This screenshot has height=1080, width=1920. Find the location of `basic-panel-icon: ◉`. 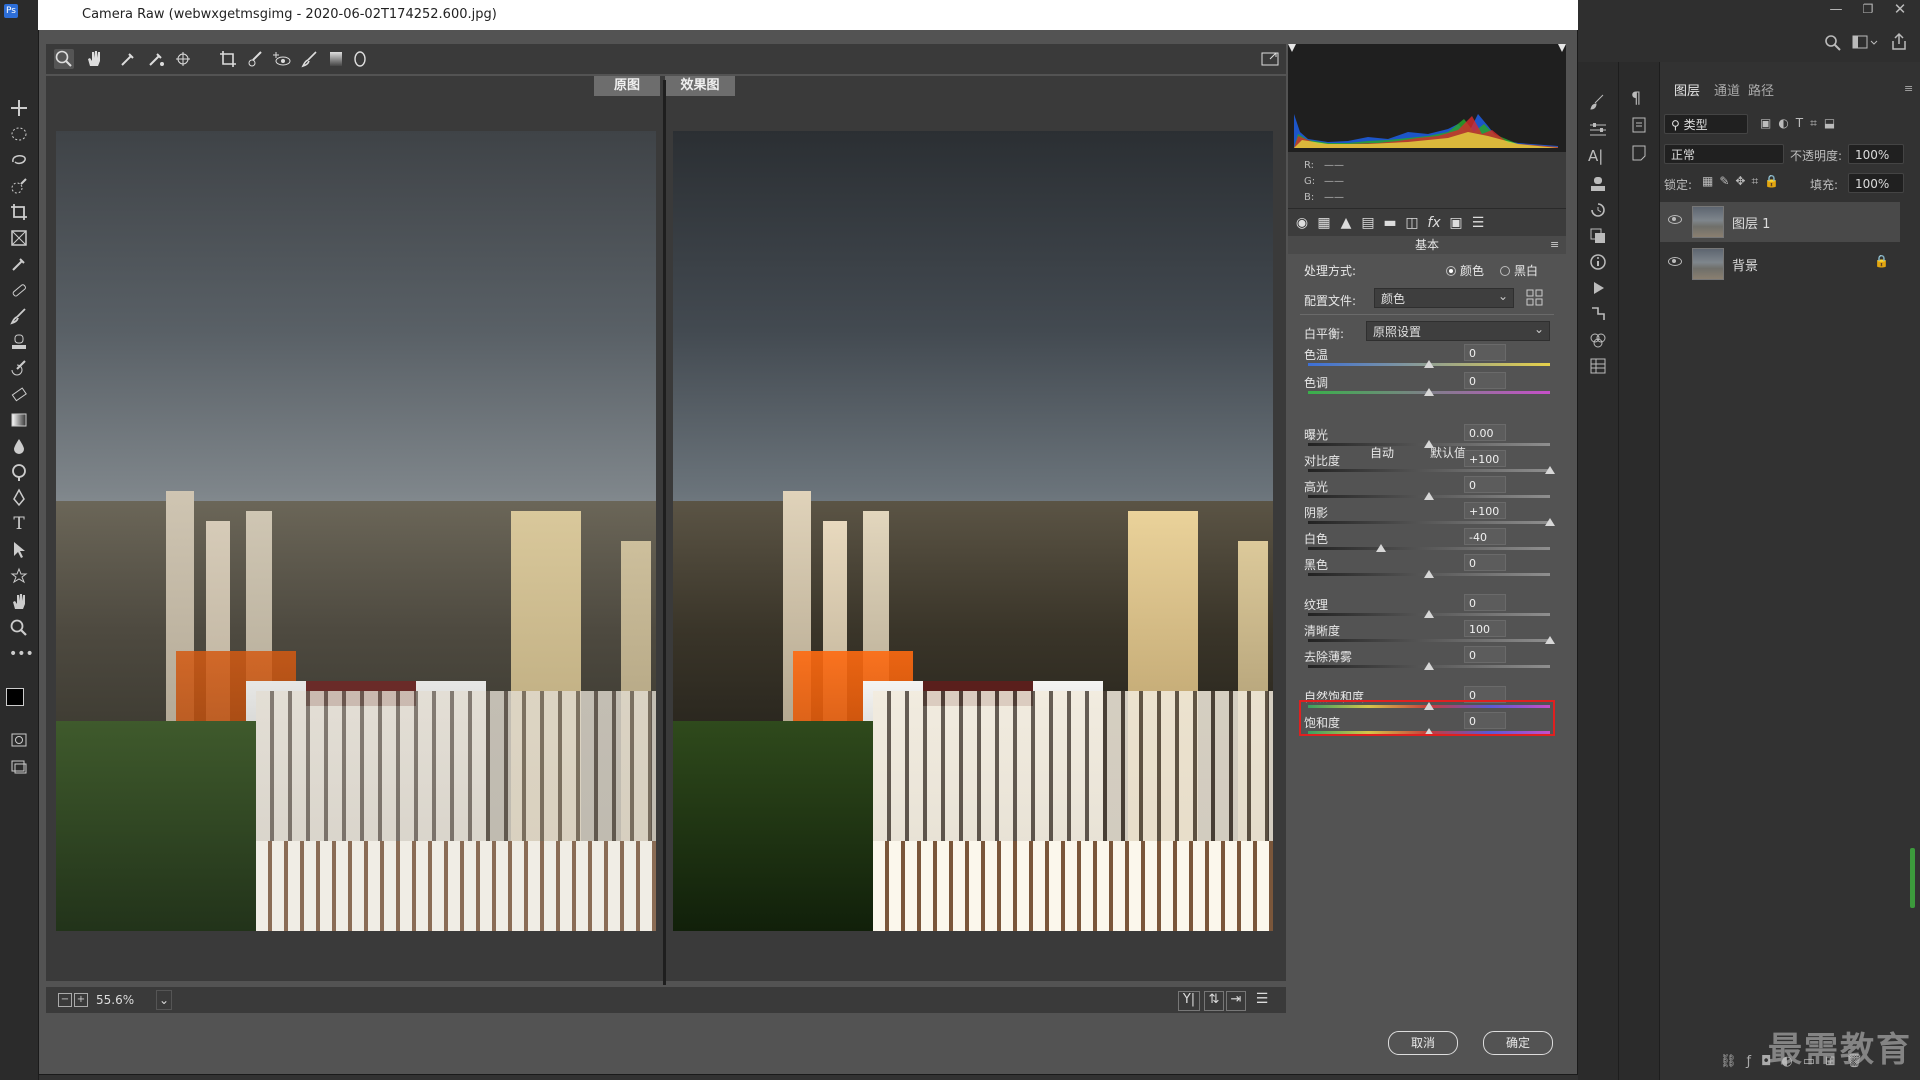

basic-panel-icon: ◉ is located at coordinates (1302, 223).